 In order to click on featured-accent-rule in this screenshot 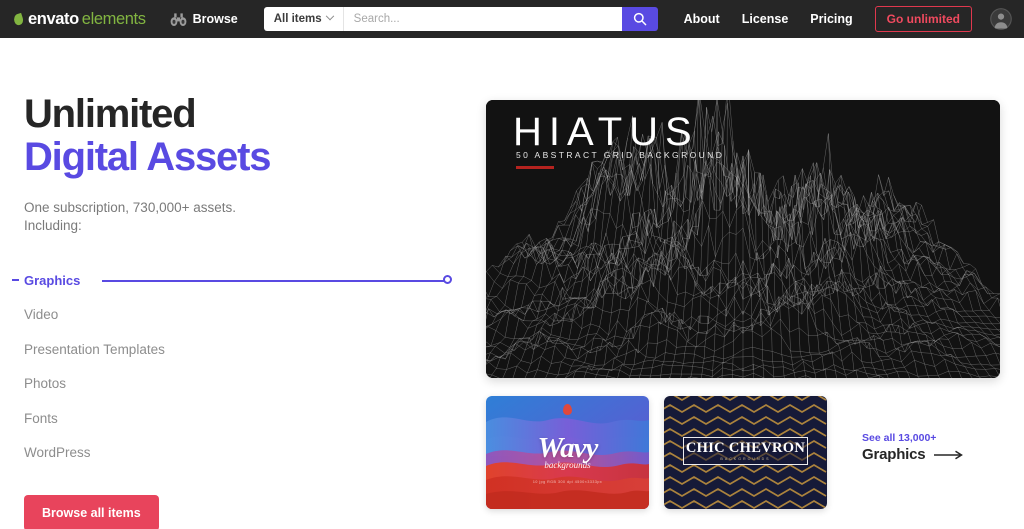, I will do `click(535, 167)`.